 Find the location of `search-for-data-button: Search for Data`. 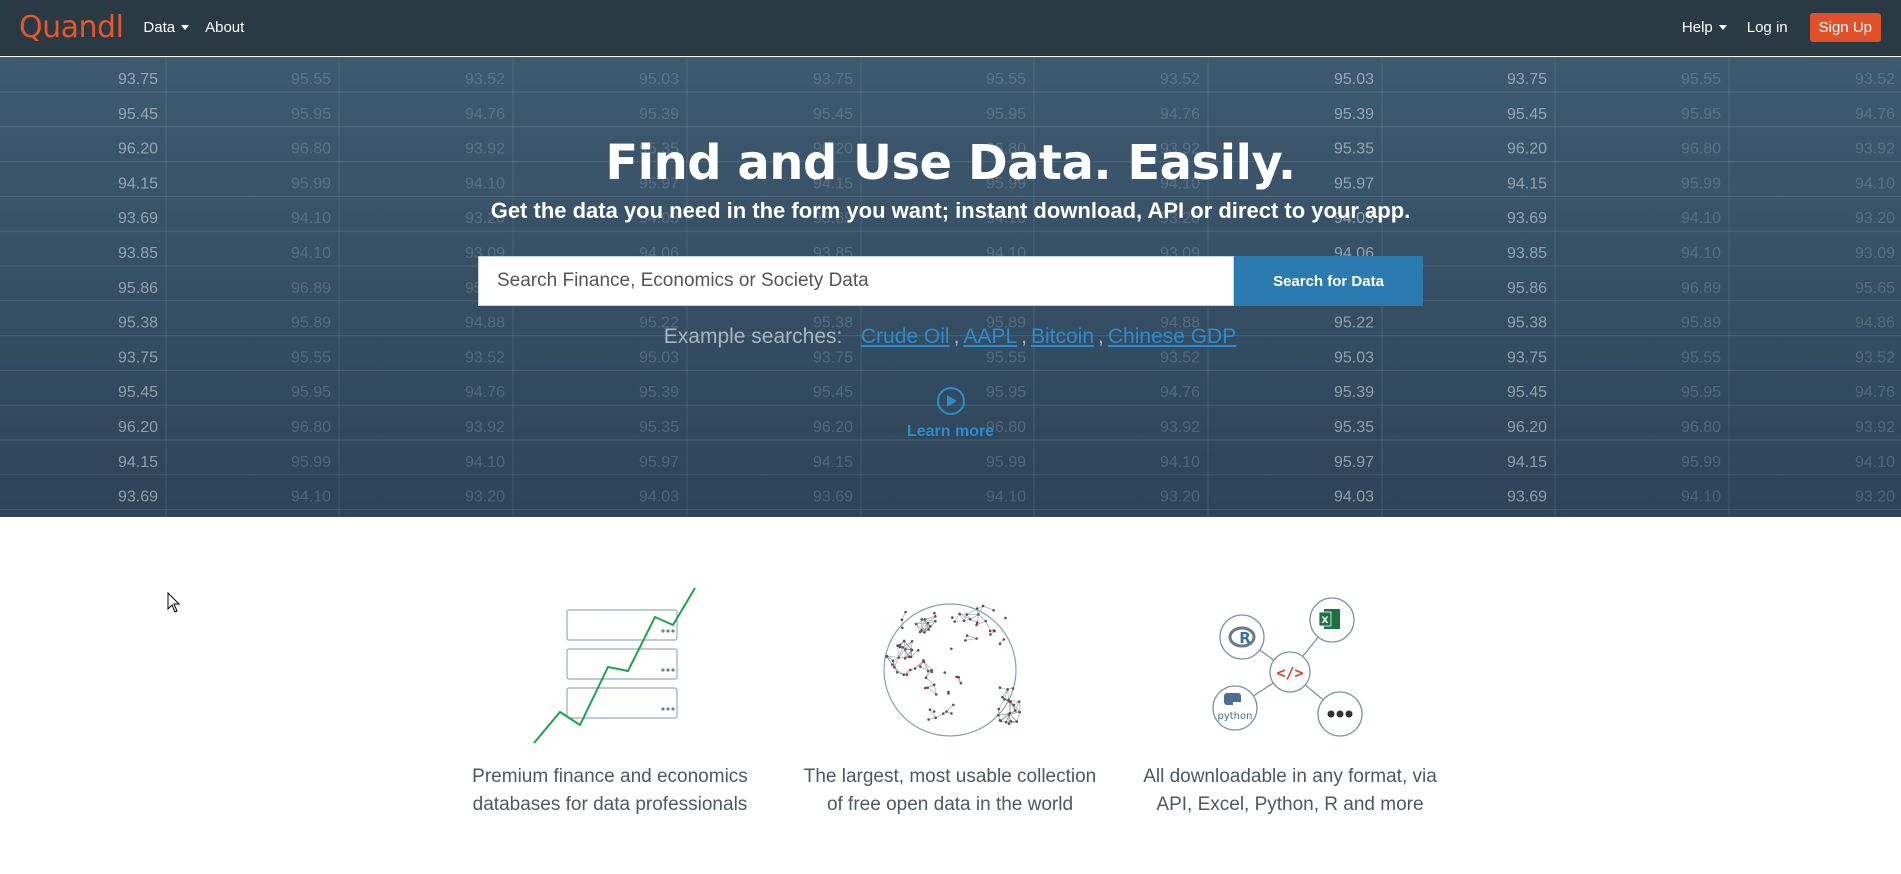

search-for-data-button: Search for Data is located at coordinates (1328, 281).